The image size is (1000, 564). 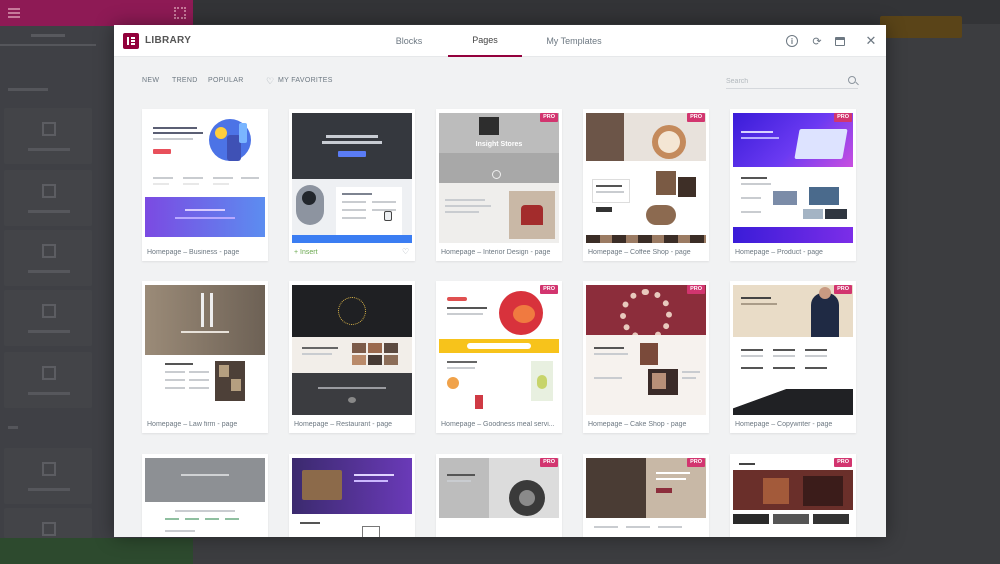 I want to click on preview-header, so click(x=596, y=12).